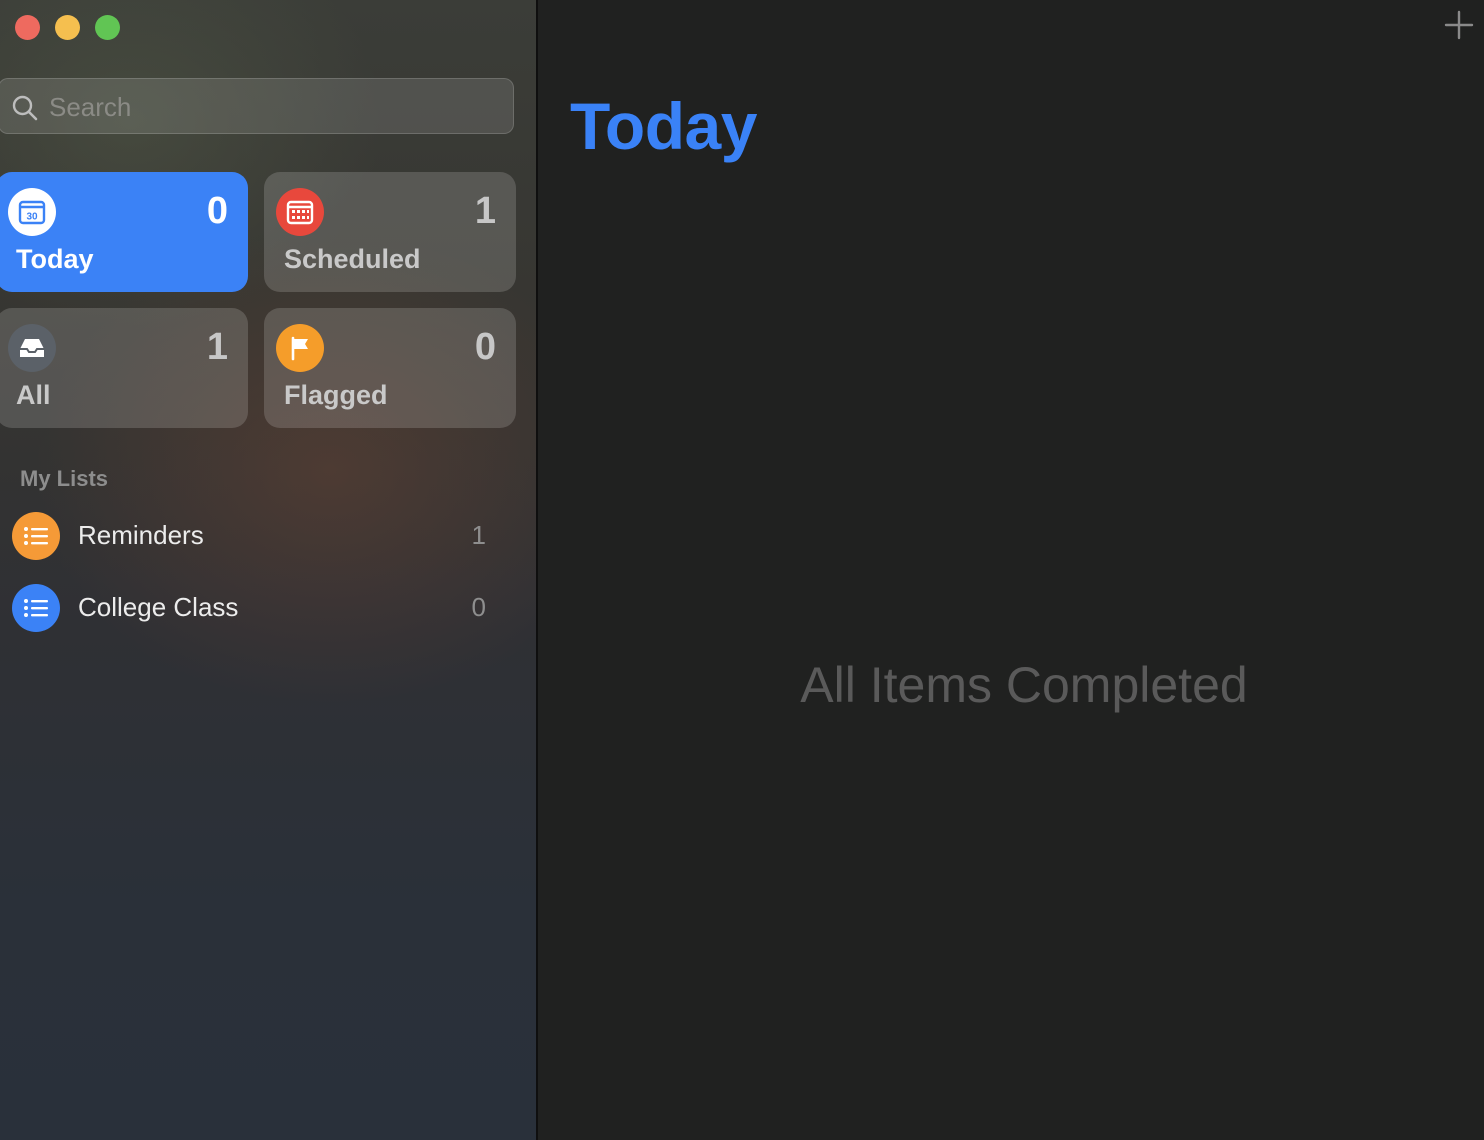 This screenshot has height=1140, width=1484. I want to click on scheduled-label: Scheduled, so click(352, 259).